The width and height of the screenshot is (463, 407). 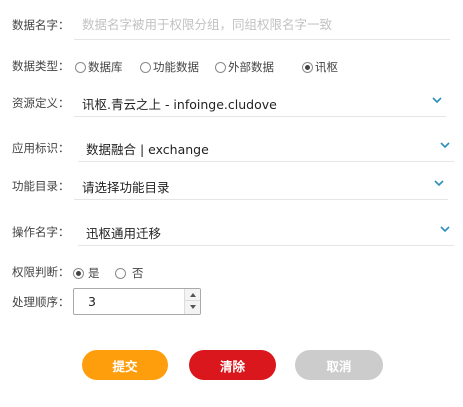 What do you see at coordinates (129, 273) in the screenshot?
I see `permission-radio-no: 否` at bounding box center [129, 273].